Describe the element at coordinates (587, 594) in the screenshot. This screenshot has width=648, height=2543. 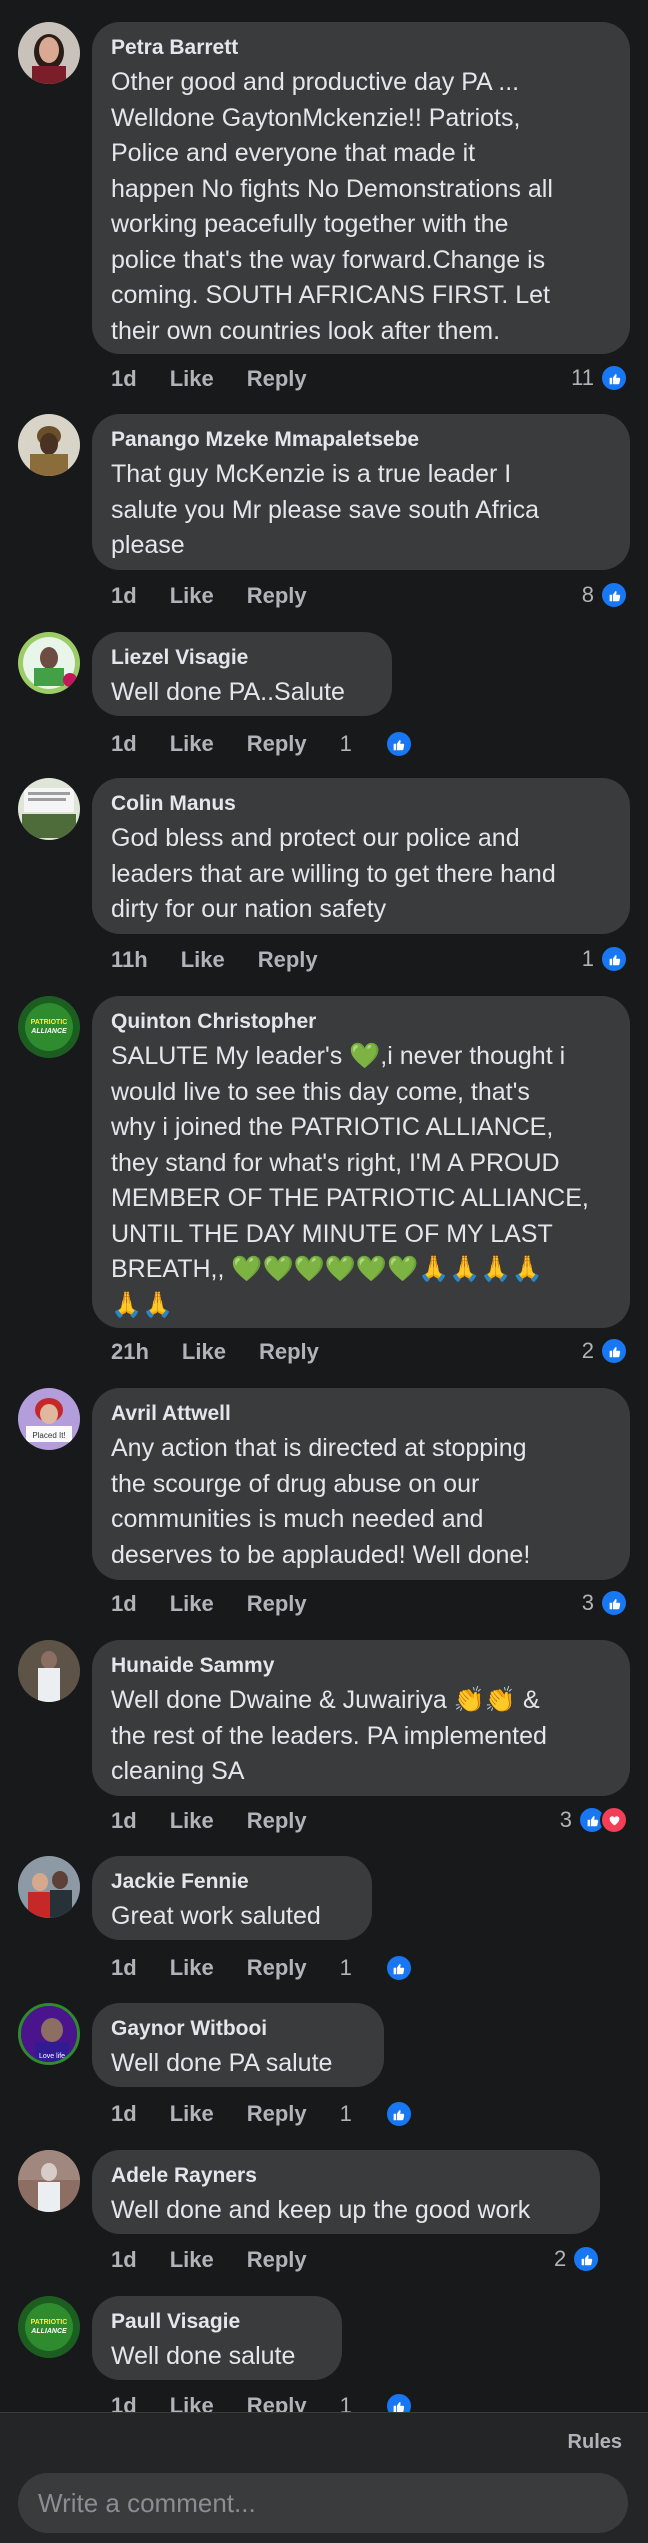
I see `reaction-count: 8` at that location.